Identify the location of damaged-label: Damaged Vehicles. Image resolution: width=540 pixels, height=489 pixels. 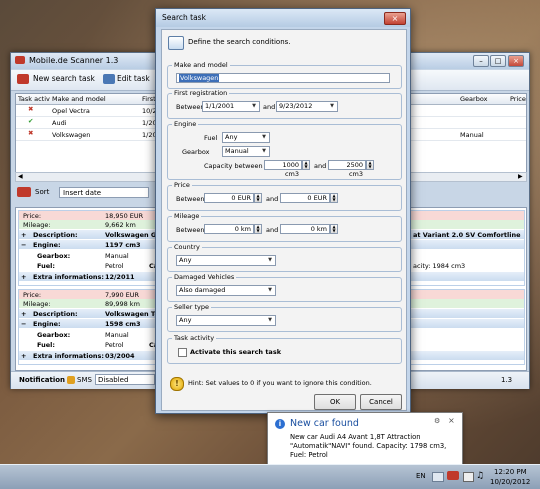
(204, 277).